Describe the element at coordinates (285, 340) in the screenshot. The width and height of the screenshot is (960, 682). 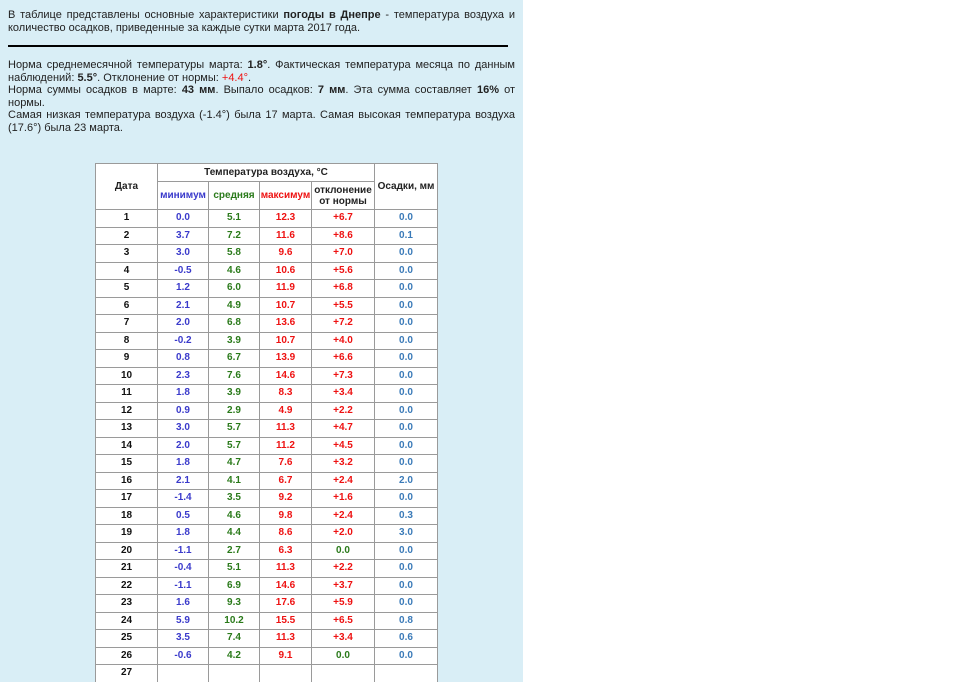
I see `cell-max: 10.7` at that location.